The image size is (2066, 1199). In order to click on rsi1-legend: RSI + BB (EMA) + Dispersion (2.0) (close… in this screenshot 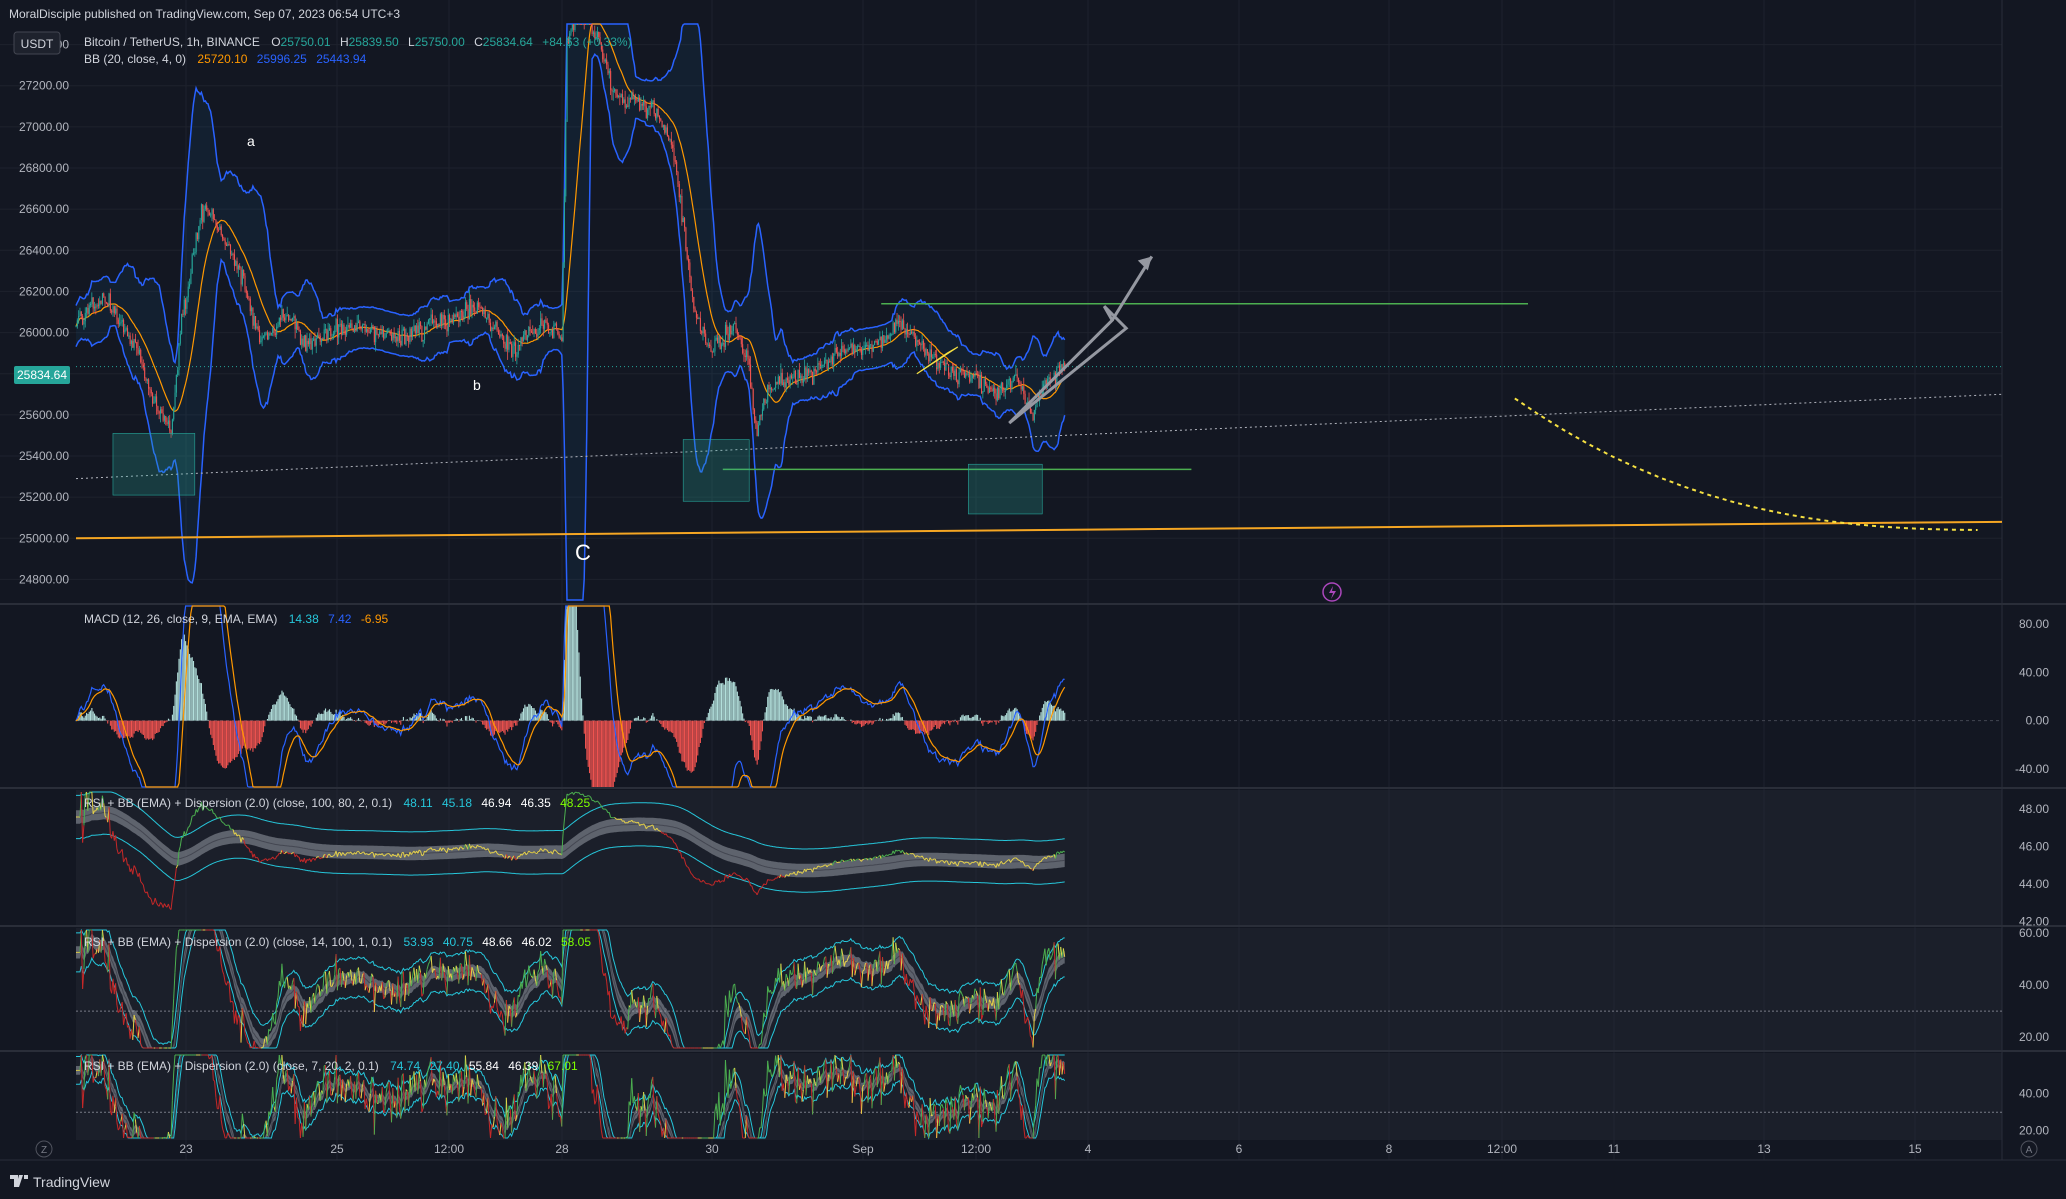, I will do `click(337, 803)`.